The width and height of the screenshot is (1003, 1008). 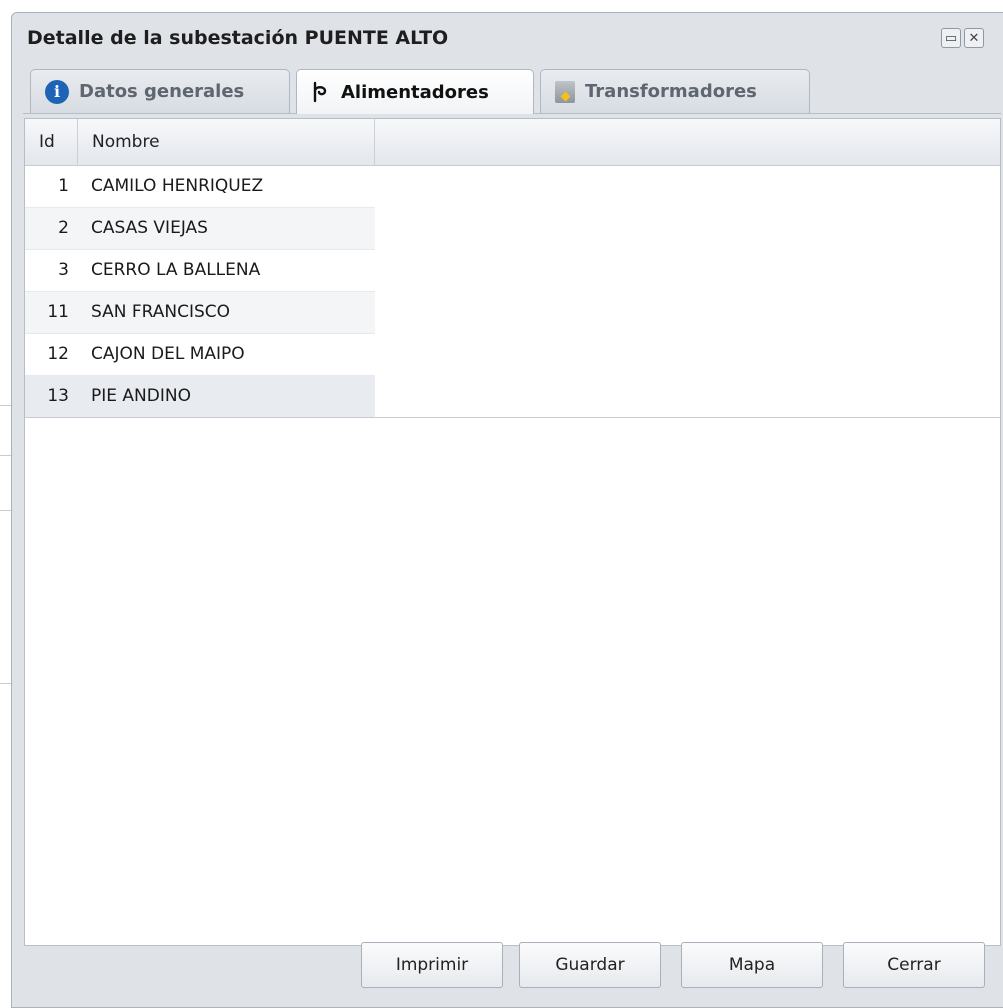 I want to click on maximize-icon: ▭, so click(x=951, y=38).